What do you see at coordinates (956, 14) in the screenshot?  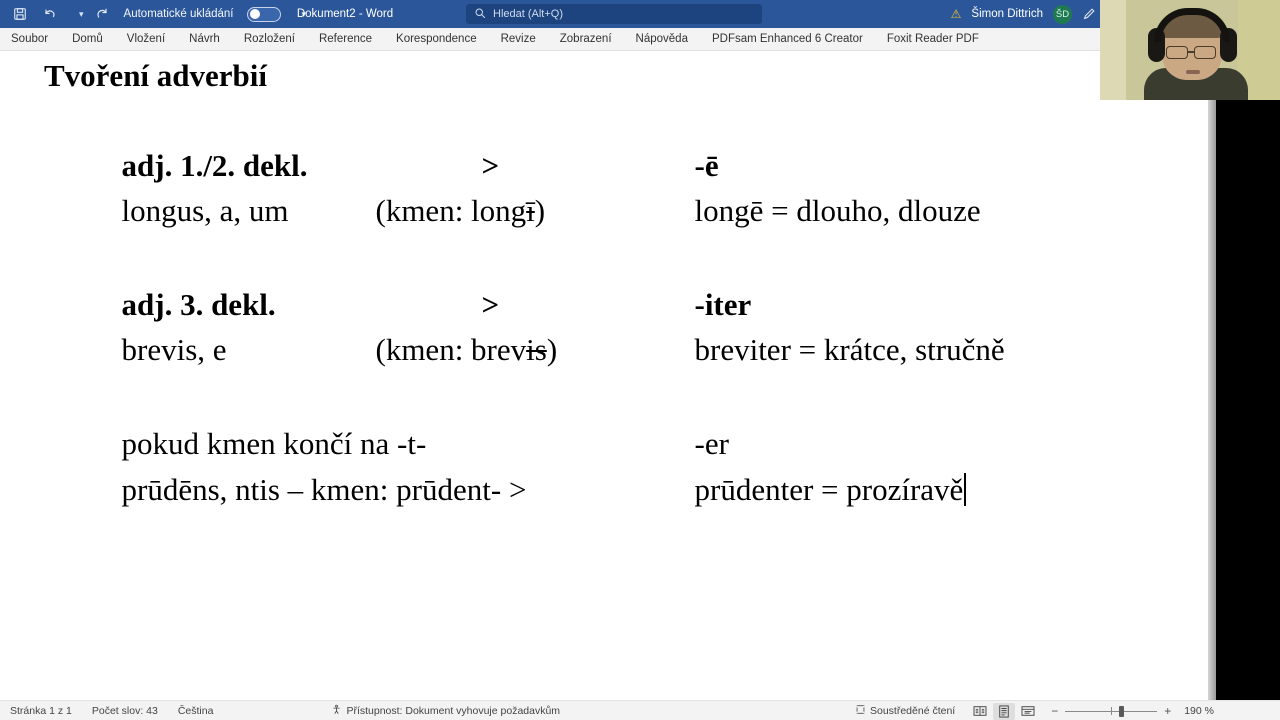 I see `warning-icon: ⚠` at bounding box center [956, 14].